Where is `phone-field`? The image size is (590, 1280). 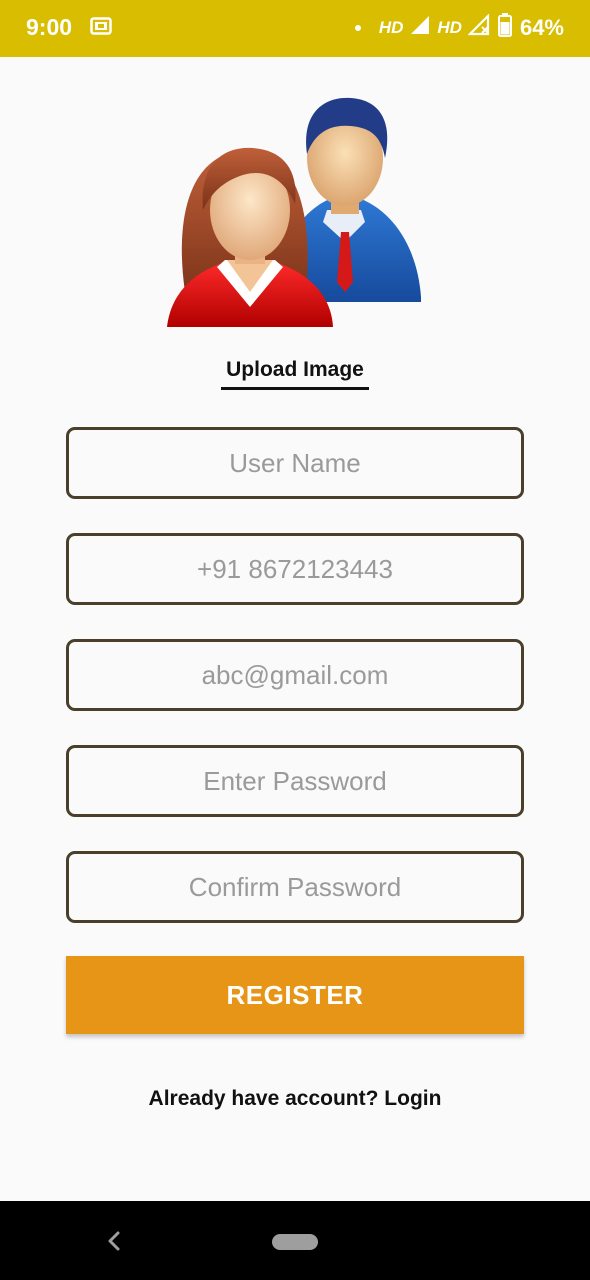
phone-field is located at coordinates (295, 569).